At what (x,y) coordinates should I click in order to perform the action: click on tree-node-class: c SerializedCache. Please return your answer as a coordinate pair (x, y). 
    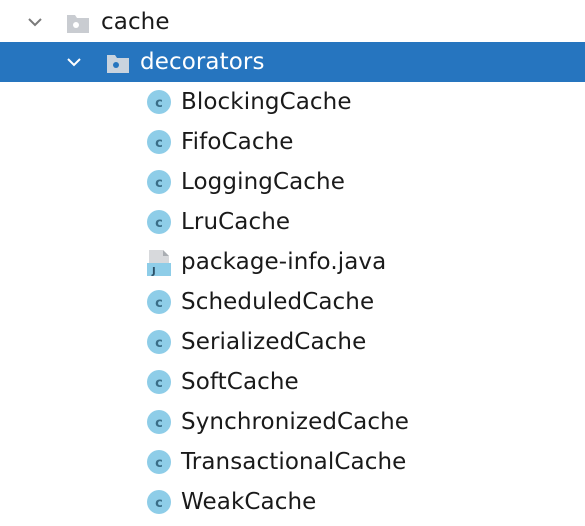
    Looking at the image, I should click on (292, 342).